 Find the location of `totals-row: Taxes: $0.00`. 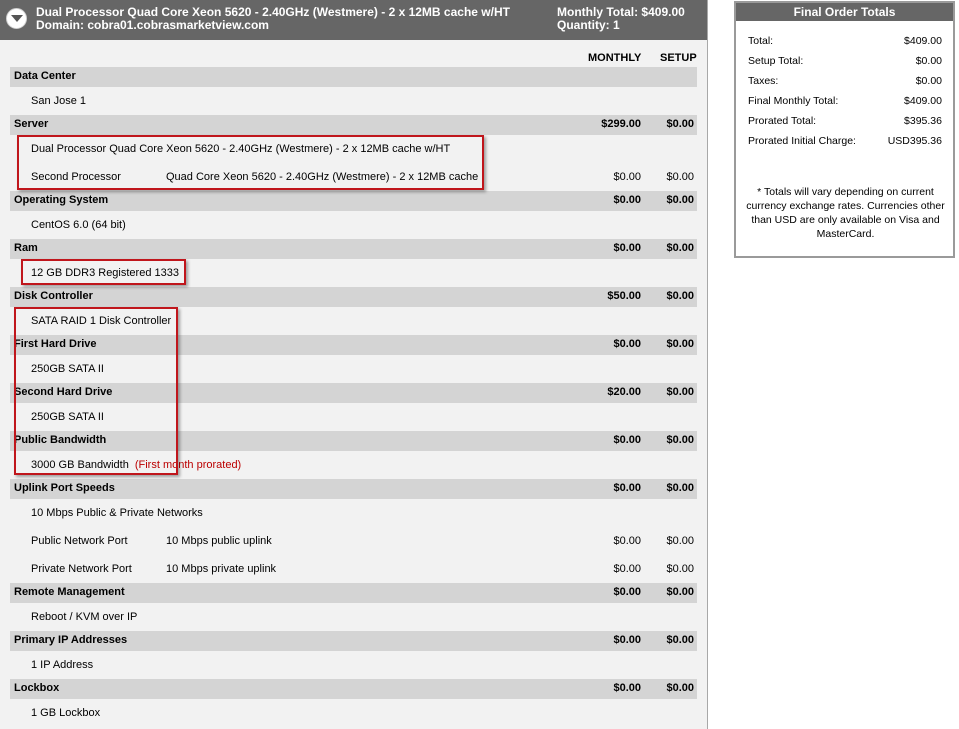

totals-row: Taxes: $0.00 is located at coordinates (845, 82).